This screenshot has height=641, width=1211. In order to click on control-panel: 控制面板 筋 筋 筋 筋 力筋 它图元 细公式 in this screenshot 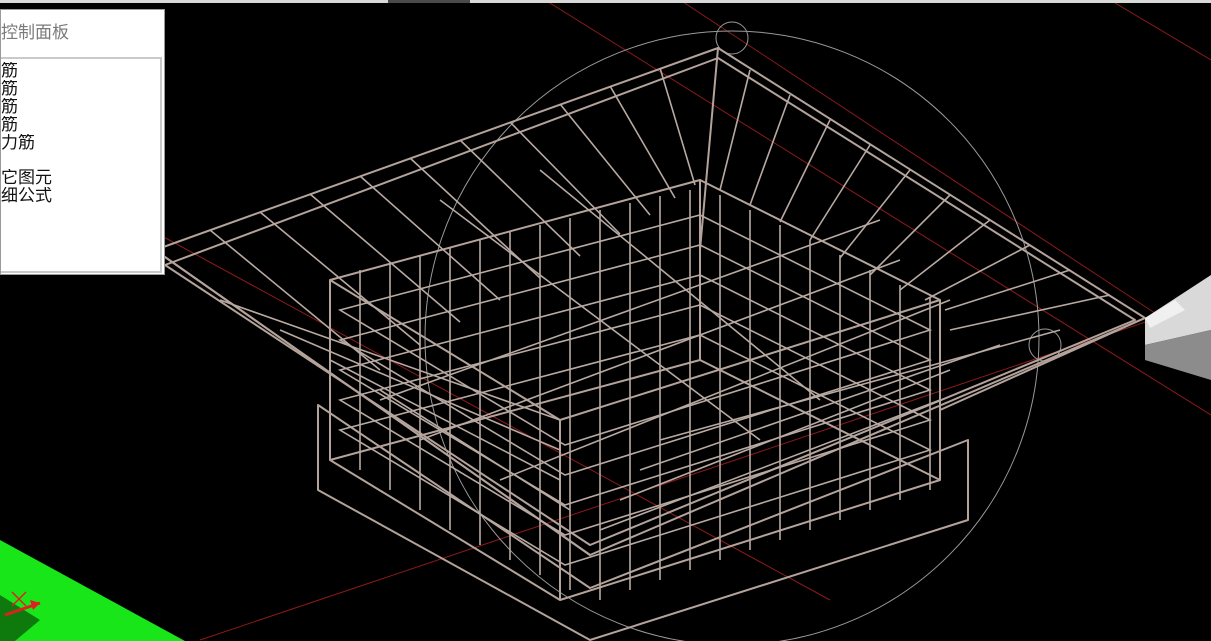, I will do `click(82, 142)`.